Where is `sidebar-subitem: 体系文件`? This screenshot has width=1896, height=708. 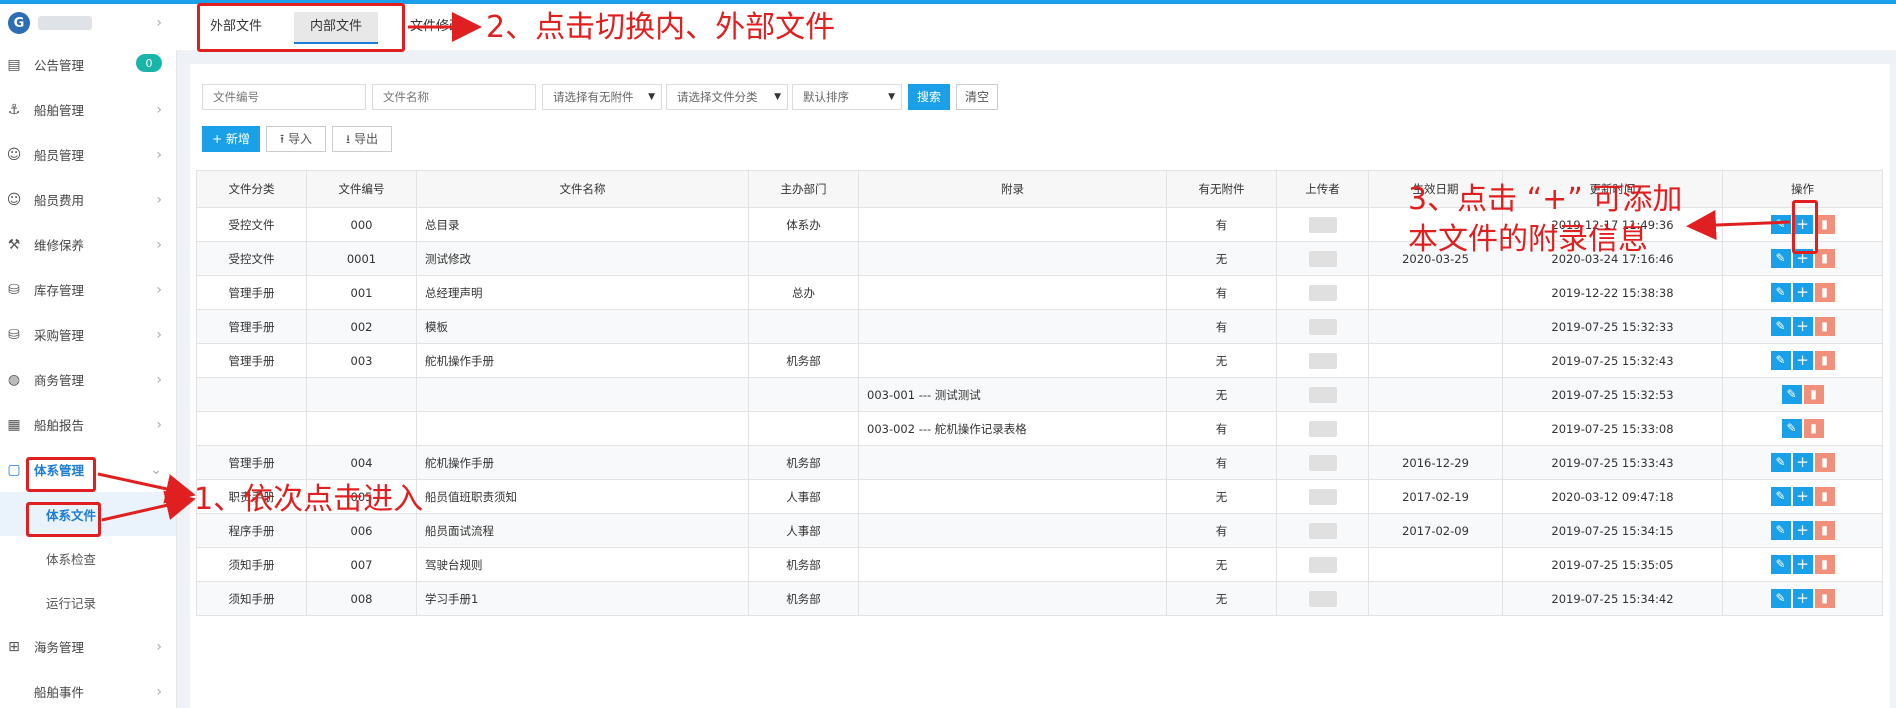 sidebar-subitem: 体系文件 is located at coordinates (88, 514).